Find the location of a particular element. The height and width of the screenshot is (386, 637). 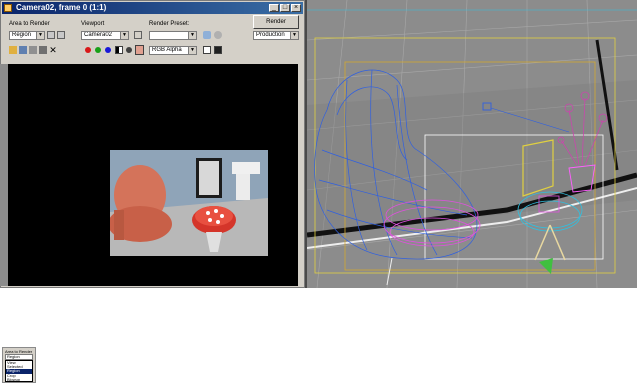

viewport-value: Camera02 is located at coordinates (98, 35).